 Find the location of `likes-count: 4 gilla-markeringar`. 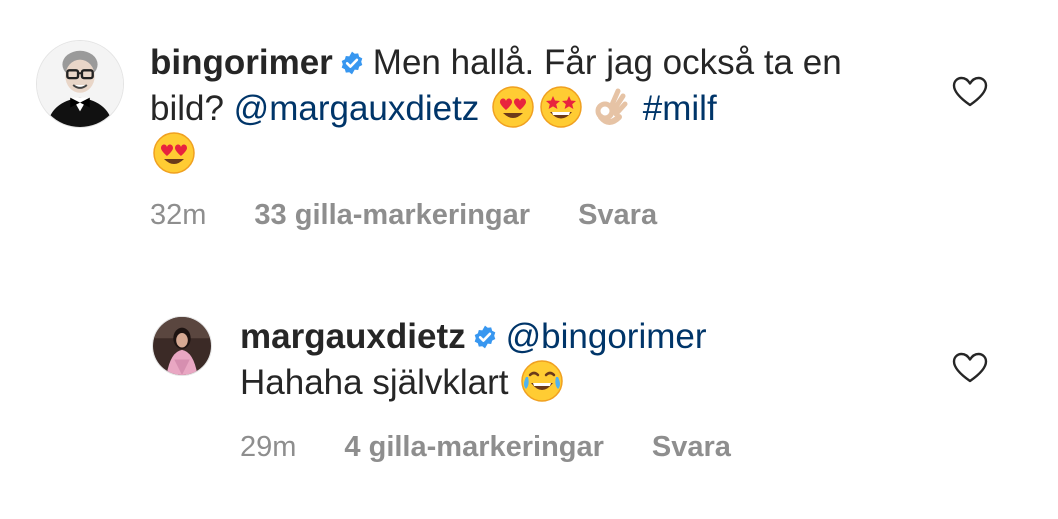

likes-count: 4 gilla-markeringar is located at coordinates (474, 447).